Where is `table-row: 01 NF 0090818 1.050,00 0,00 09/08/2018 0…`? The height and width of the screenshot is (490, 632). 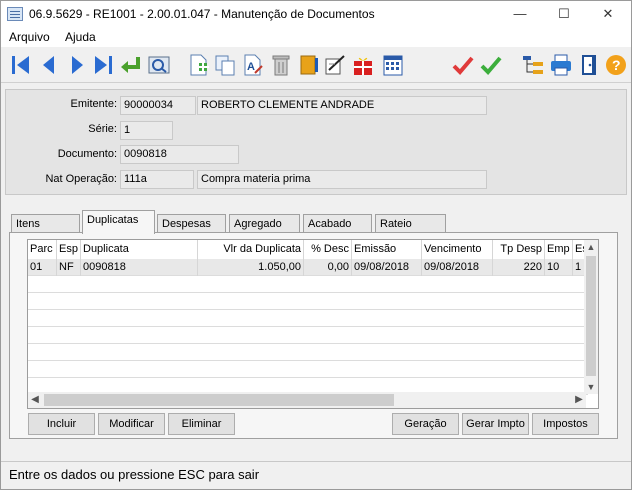 table-row: 01 NF 0090818 1.050,00 0,00 09/08/2018 0… is located at coordinates (308, 267).